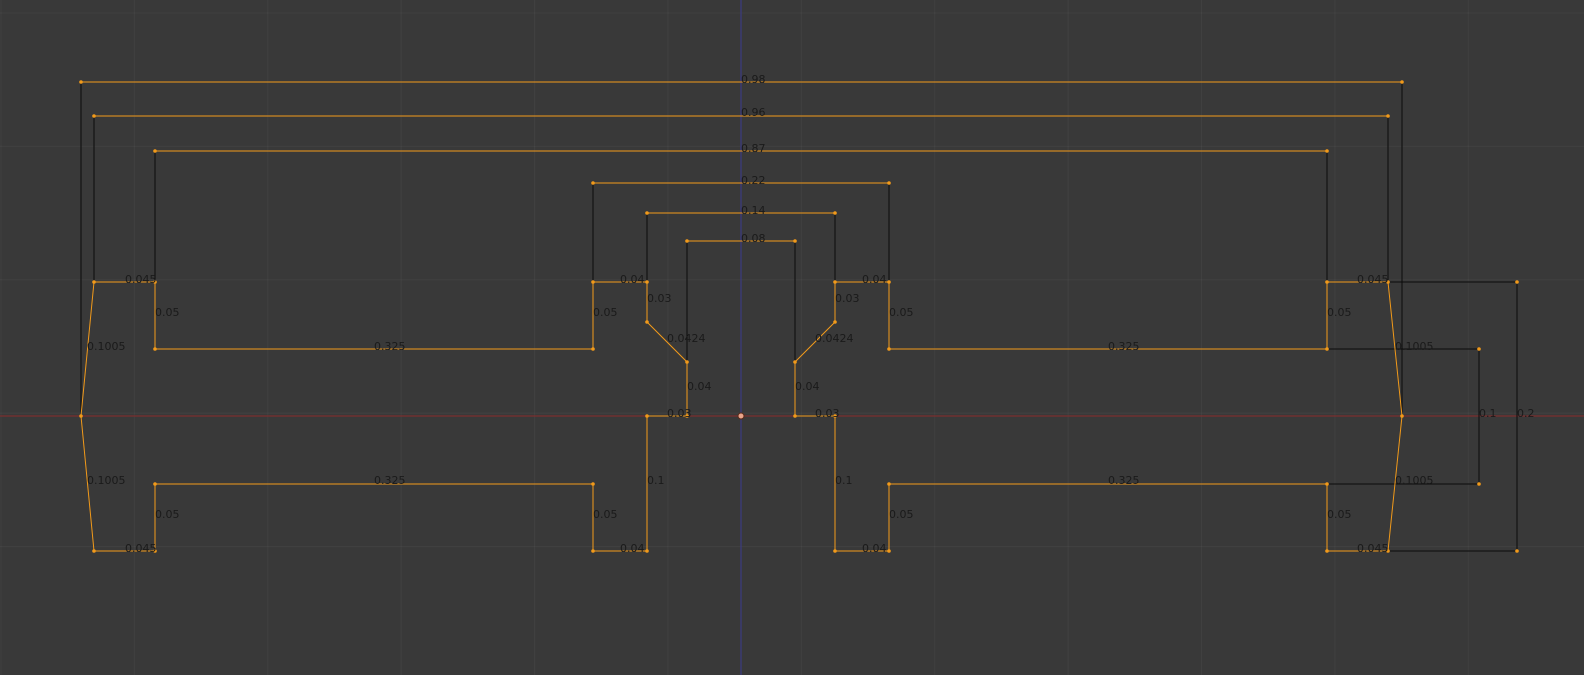 The image size is (1584, 675). What do you see at coordinates (1526, 413) in the screenshot?
I see `edge-length-label: 0.2` at bounding box center [1526, 413].